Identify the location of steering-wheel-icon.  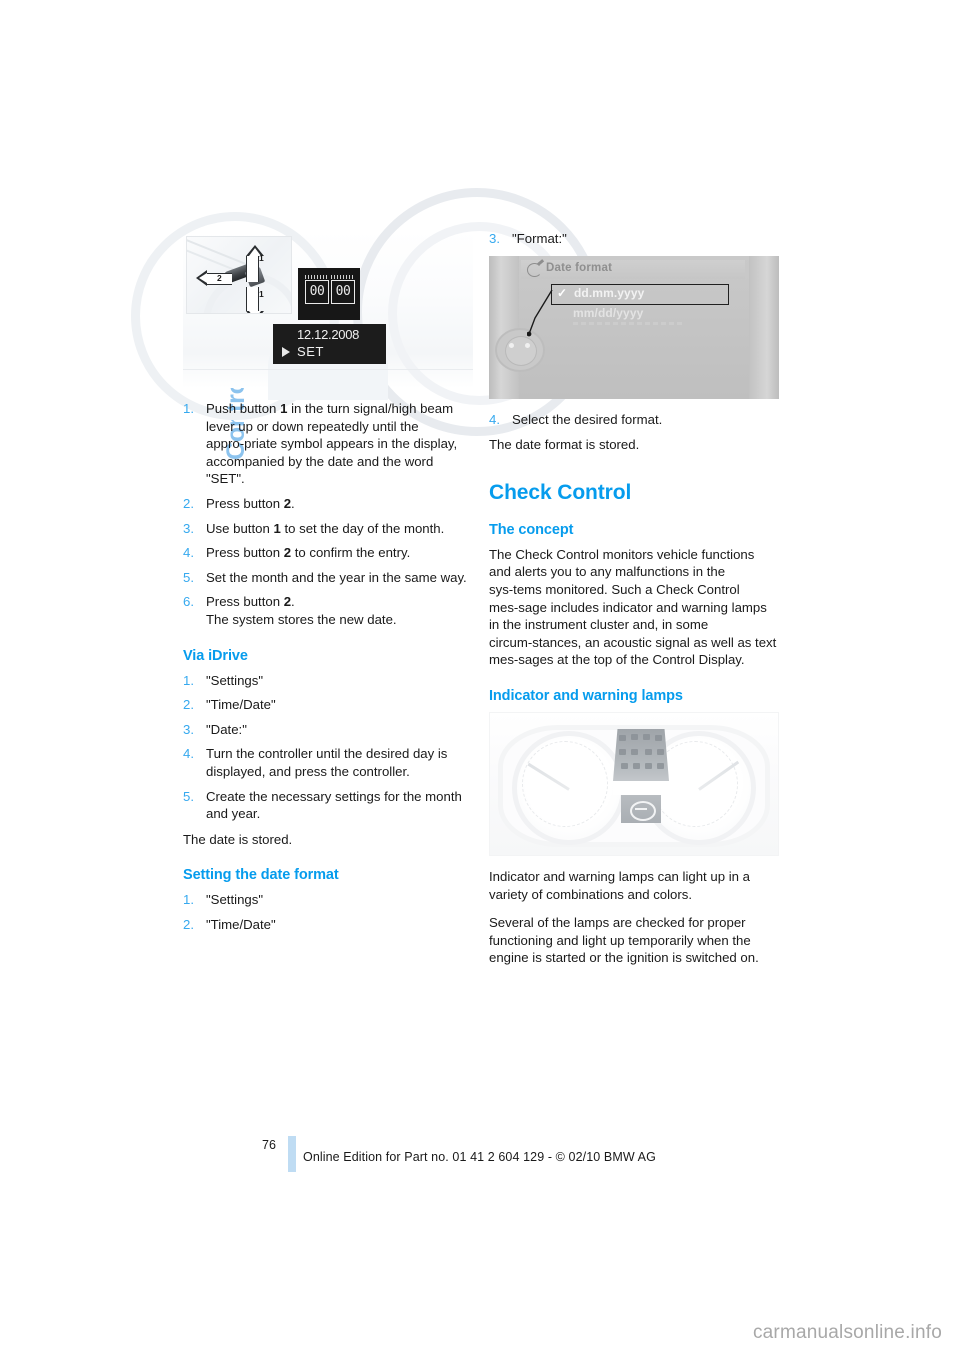
(643, 810).